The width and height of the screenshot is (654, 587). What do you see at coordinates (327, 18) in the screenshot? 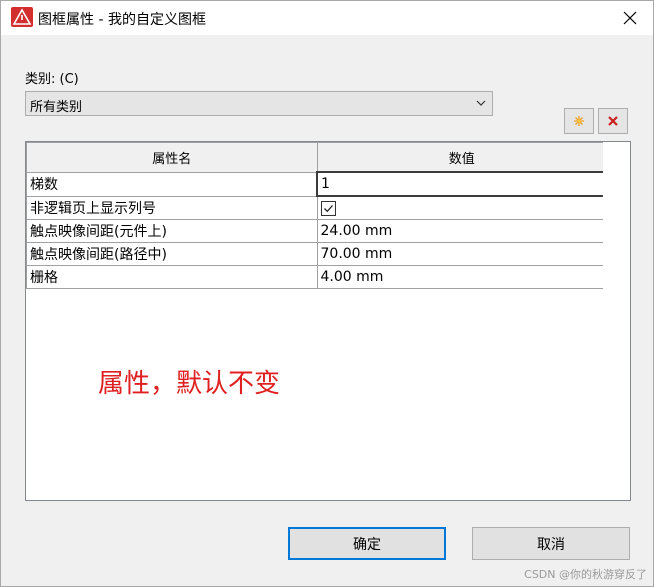
I see `title-bar: 图框属性 - 我的自定义图框` at bounding box center [327, 18].